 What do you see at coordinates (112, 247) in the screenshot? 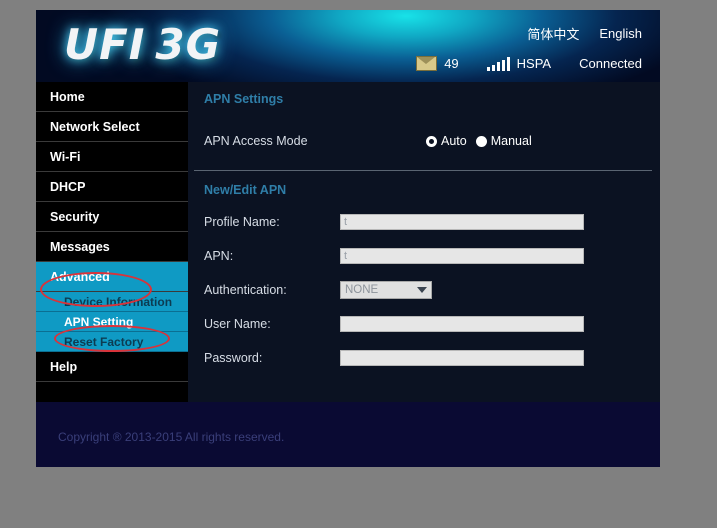
I see `sidebar-item-messages: Messages` at bounding box center [112, 247].